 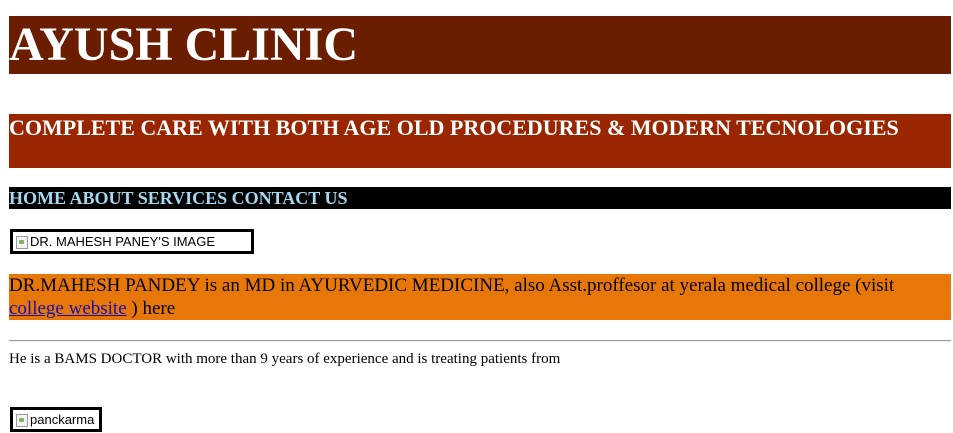 I want to click on panchkarma-image: panckarma, so click(x=56, y=419).